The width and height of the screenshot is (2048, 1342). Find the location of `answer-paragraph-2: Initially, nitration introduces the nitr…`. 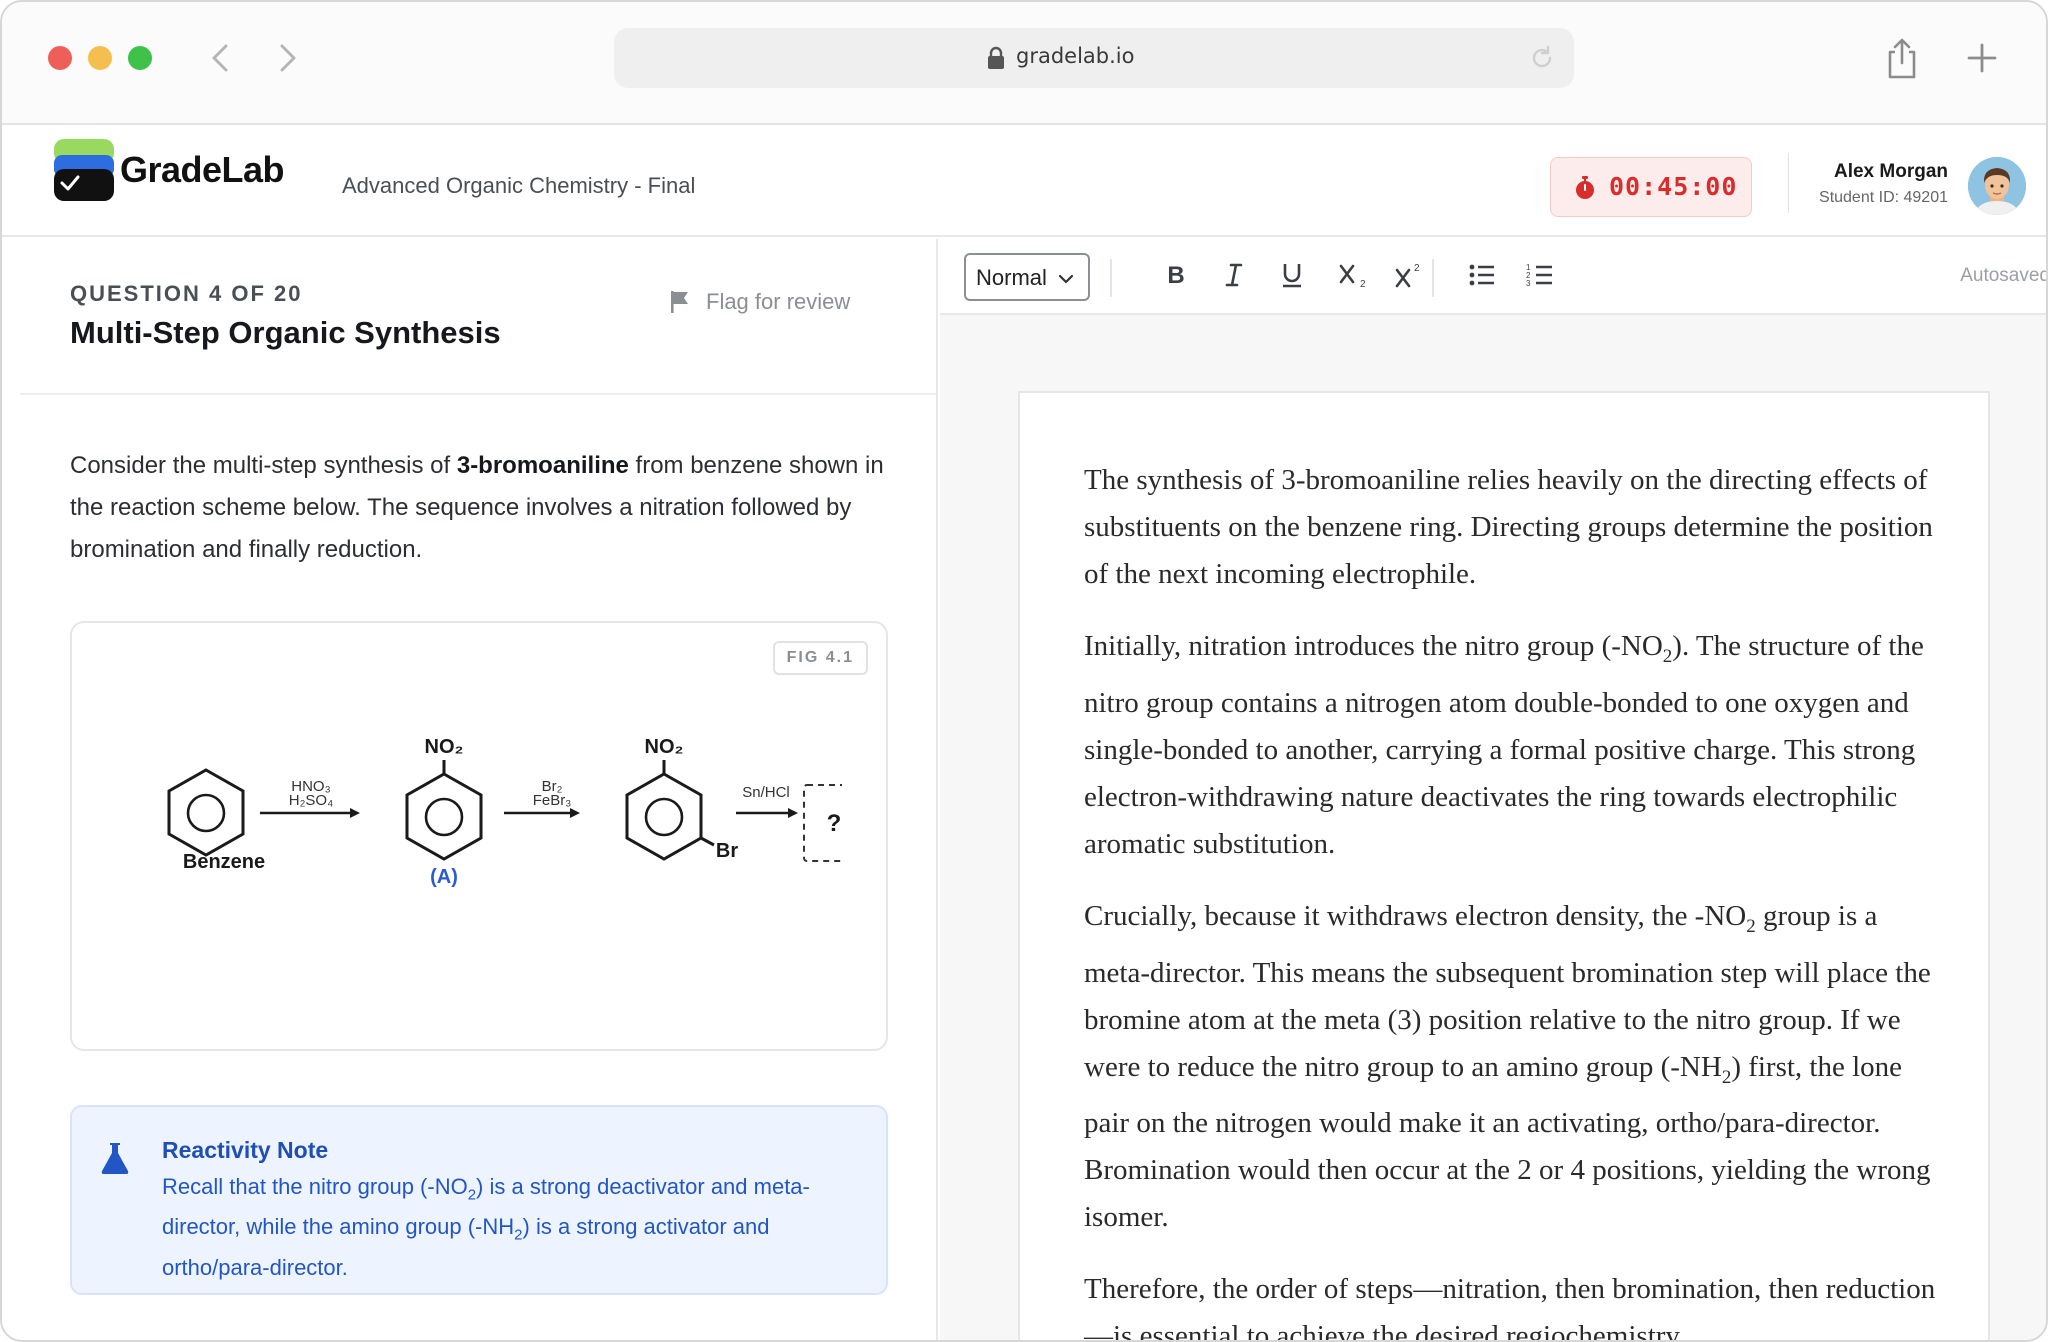

answer-paragraph-2: Initially, nitration introduces the nitr… is located at coordinates (1514, 745).